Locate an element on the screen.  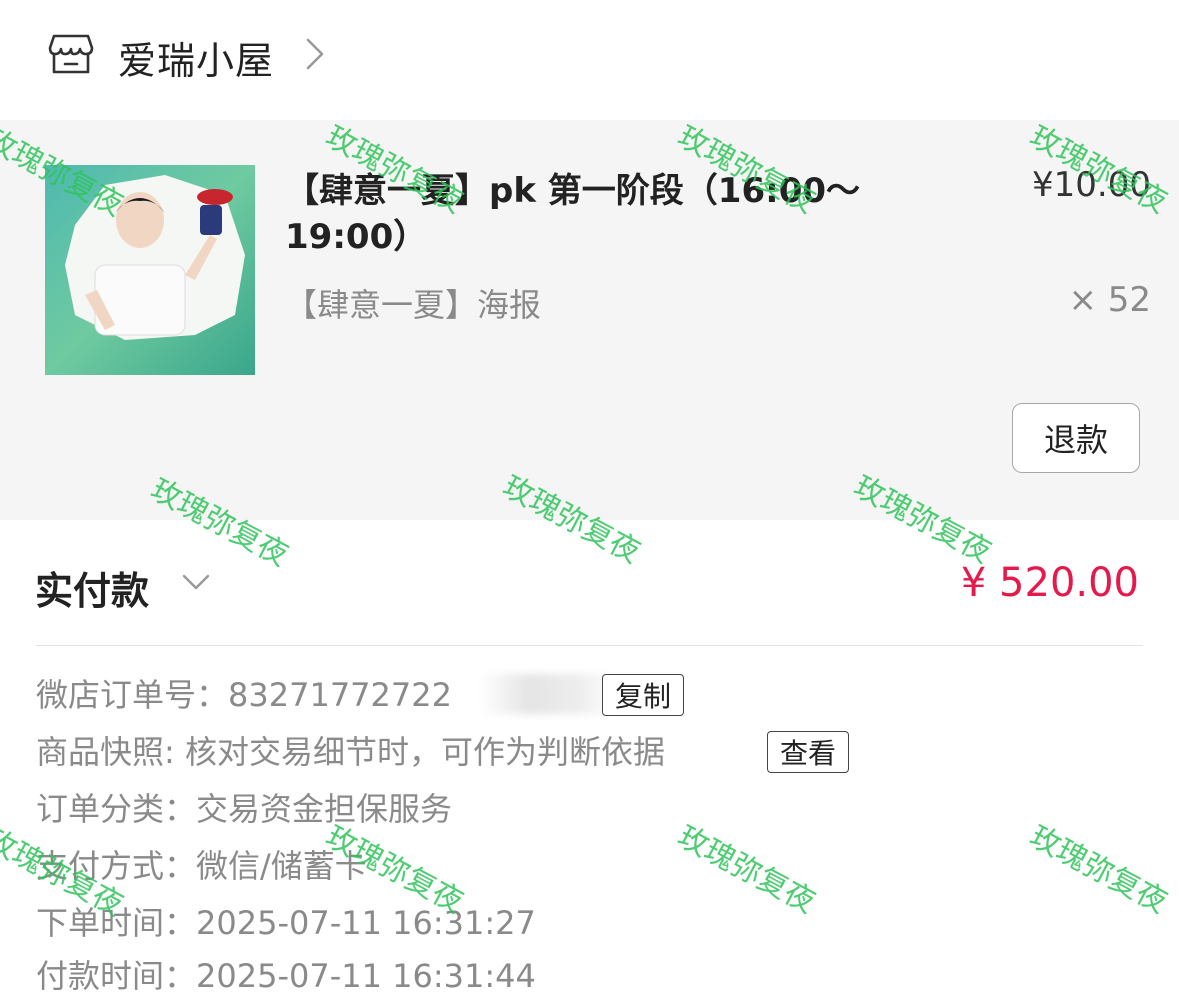
divider is located at coordinates (589, 645).